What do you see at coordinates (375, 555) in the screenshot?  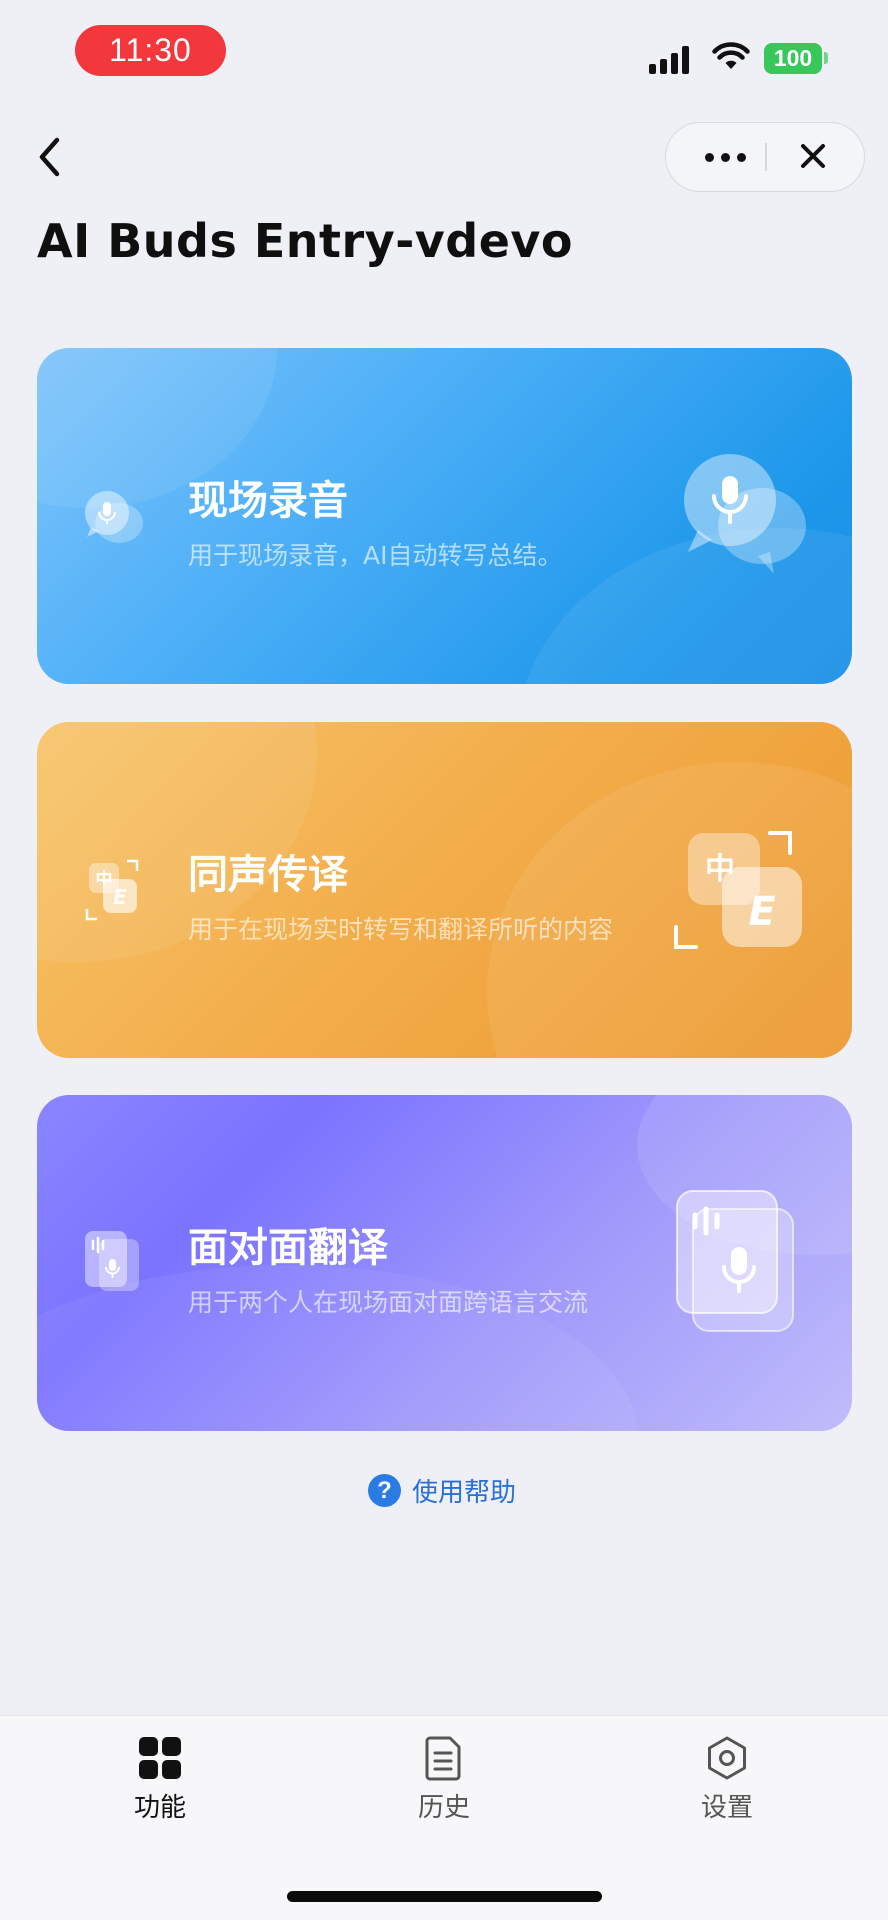 I see `card-description: 用于现场录音，AI自动转写总结。` at bounding box center [375, 555].